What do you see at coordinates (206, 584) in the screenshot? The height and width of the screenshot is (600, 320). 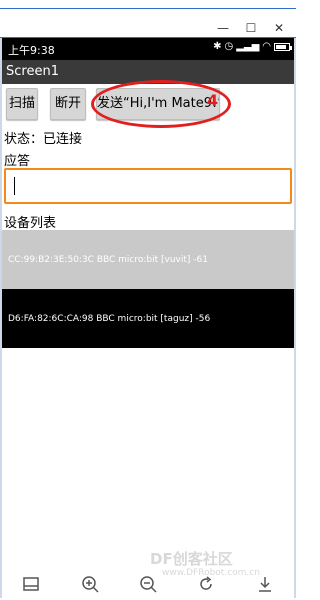 I see `rotate-icon` at bounding box center [206, 584].